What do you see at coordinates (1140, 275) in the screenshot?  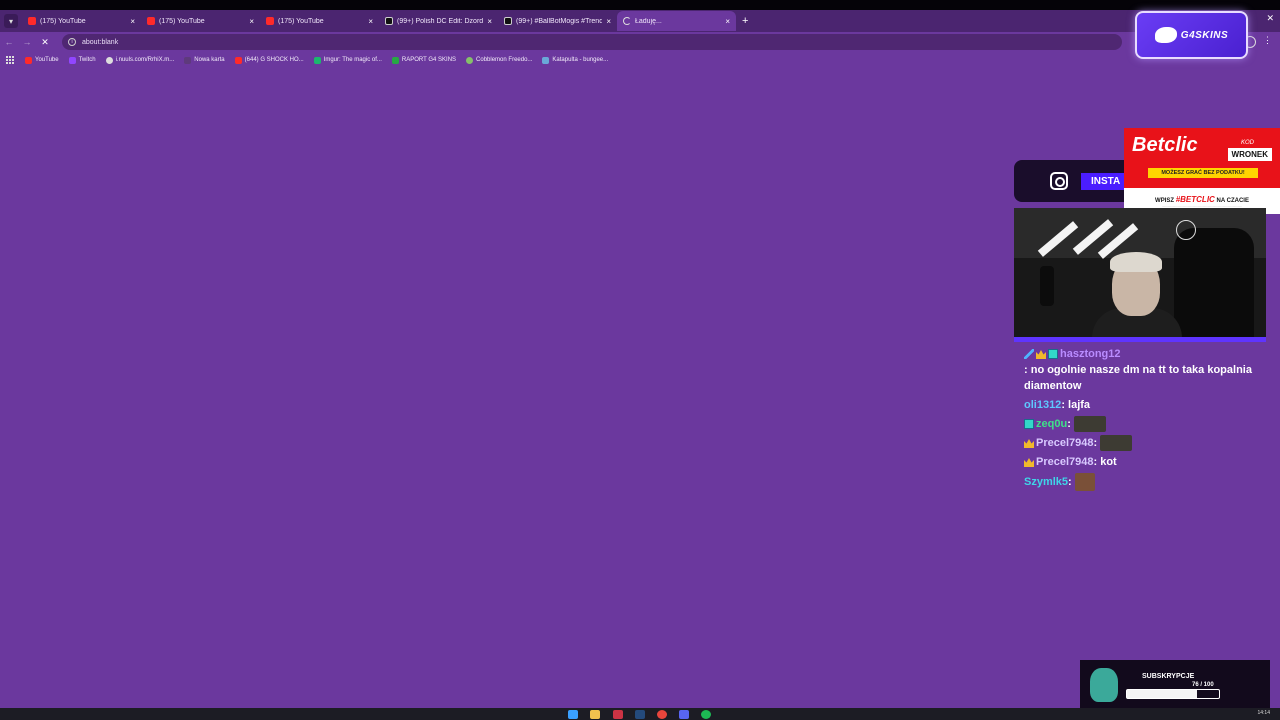 I see `webcam-feed` at bounding box center [1140, 275].